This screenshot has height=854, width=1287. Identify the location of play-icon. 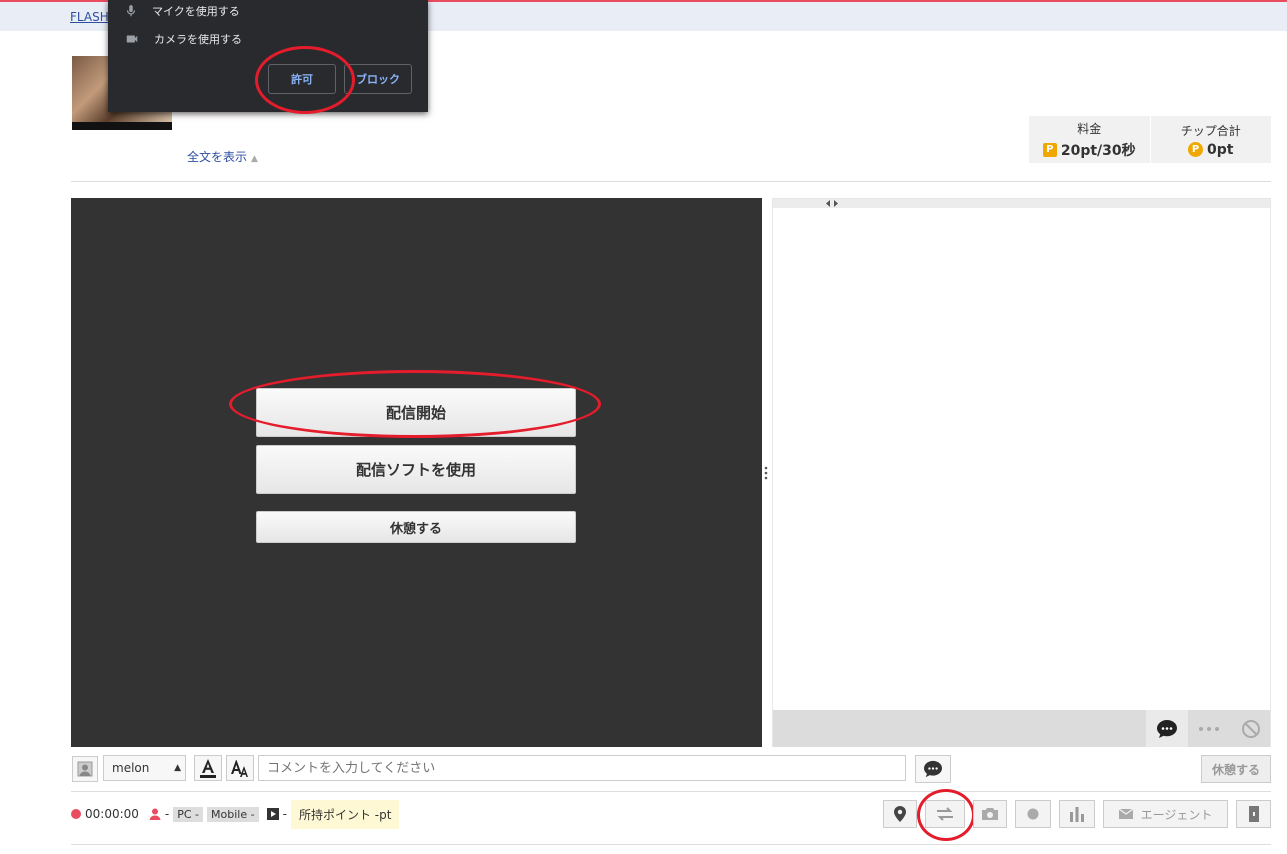
(272, 814).